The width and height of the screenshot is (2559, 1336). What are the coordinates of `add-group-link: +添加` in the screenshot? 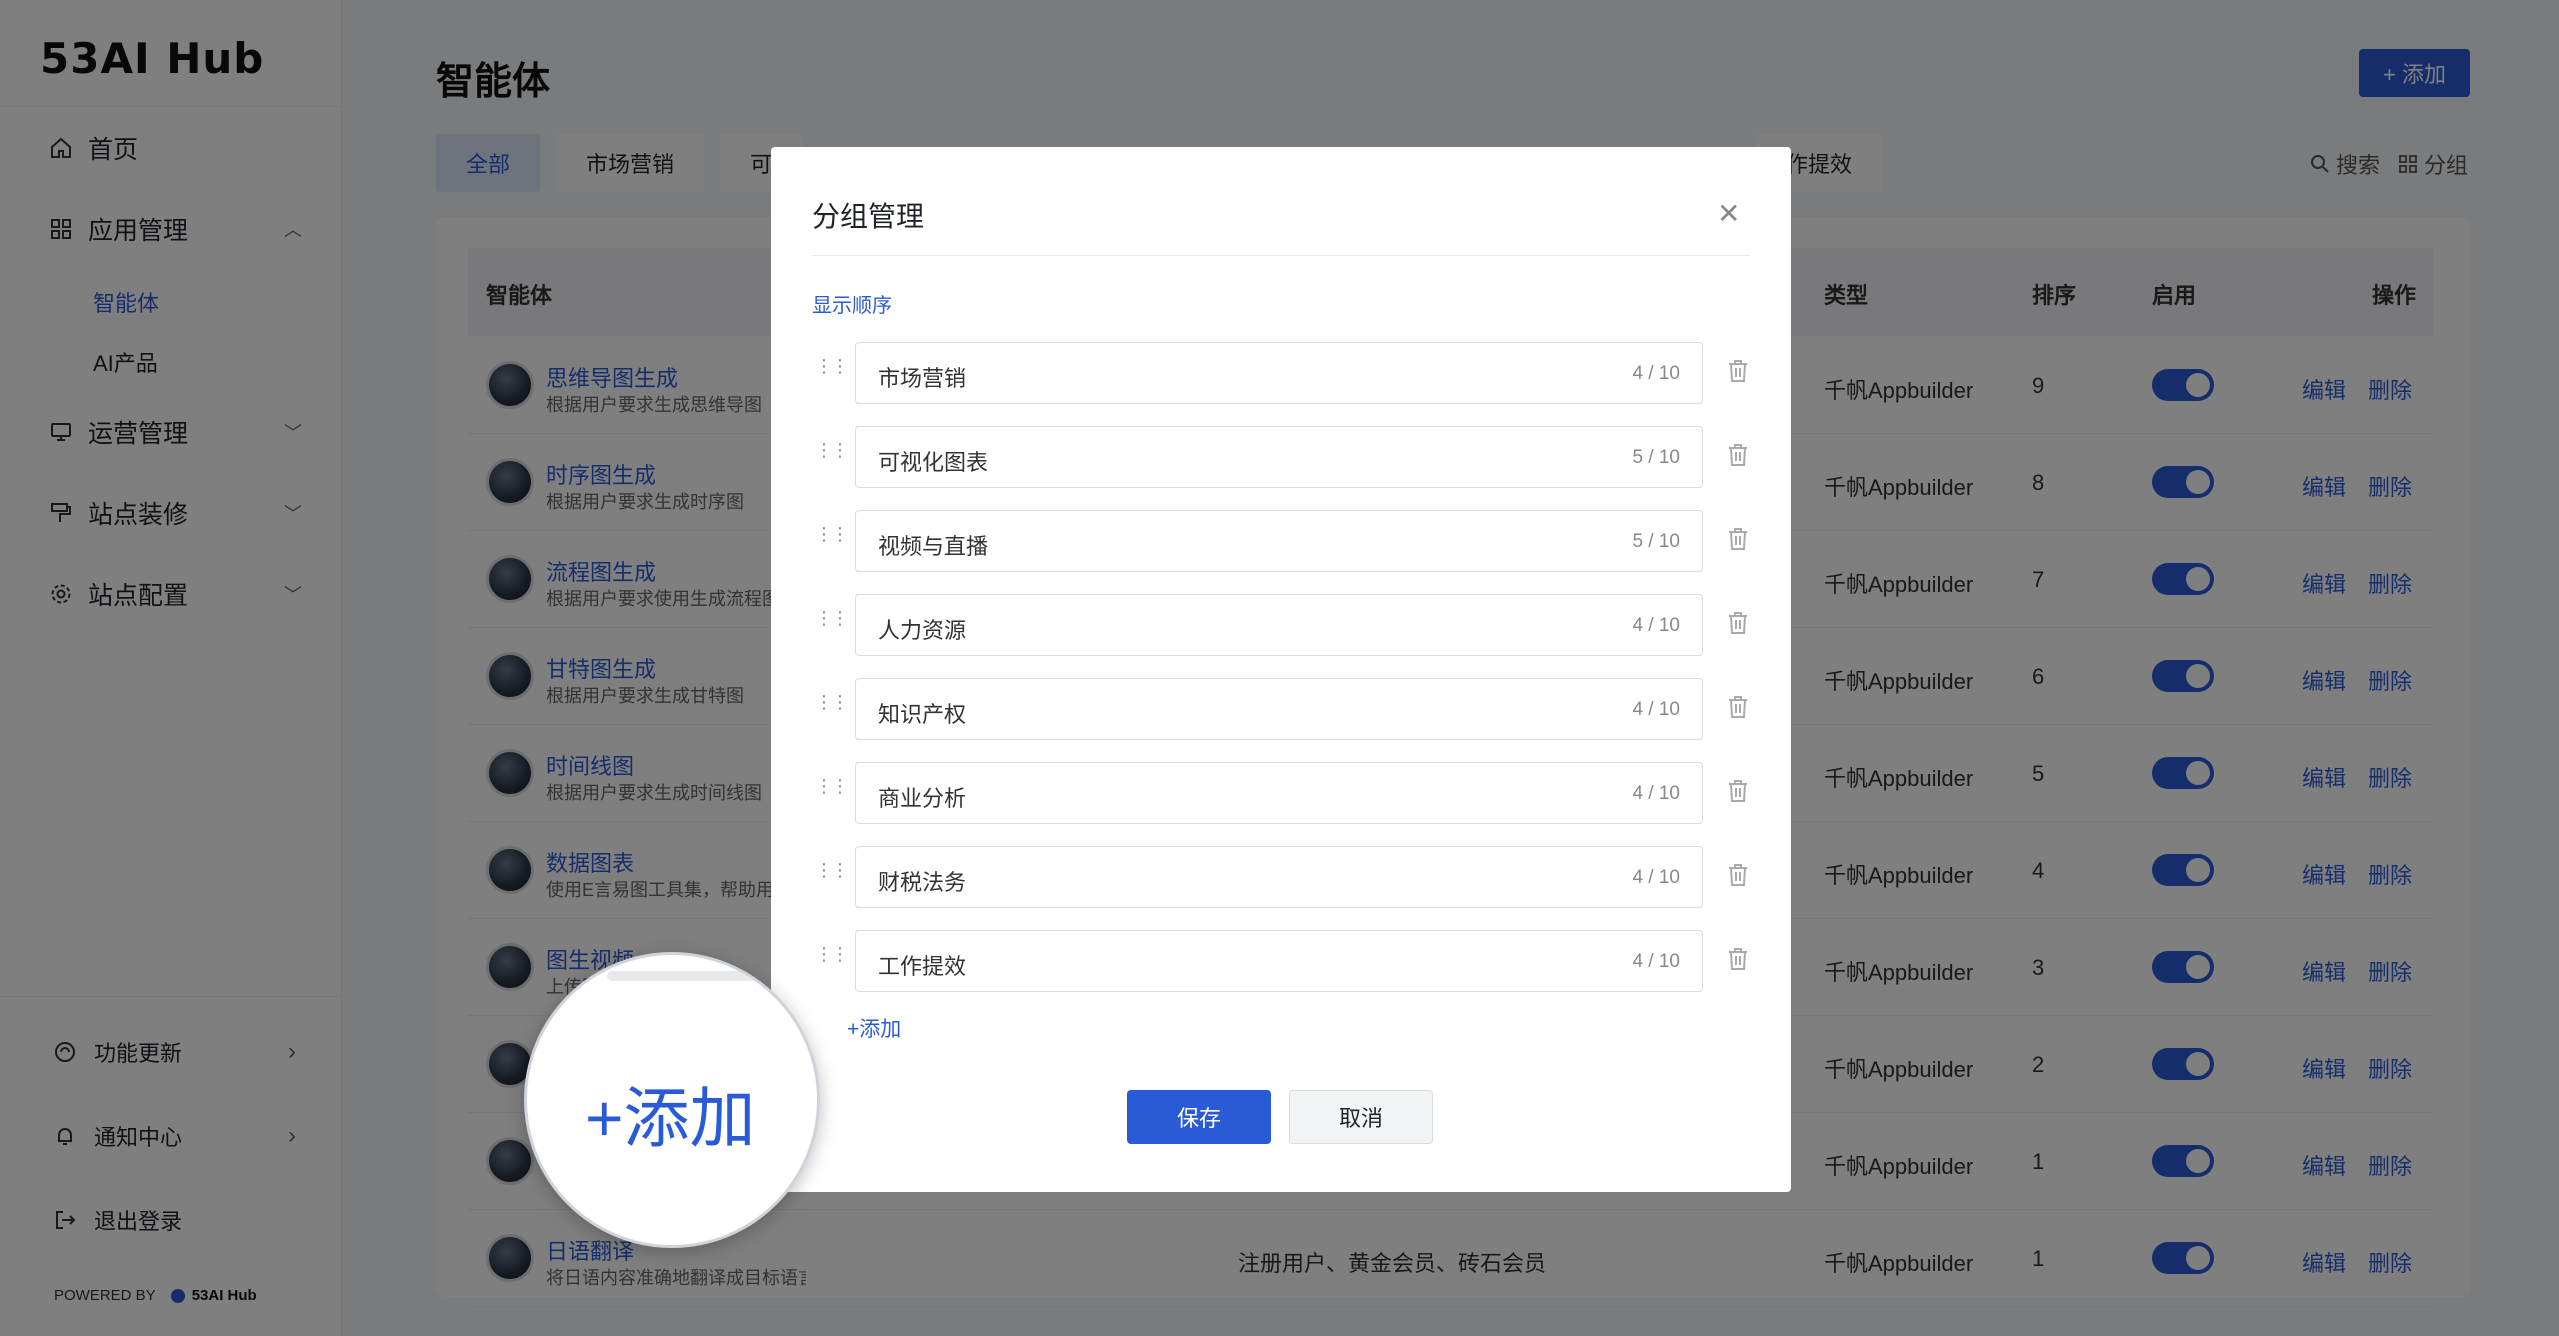 It's located at (874, 1028).